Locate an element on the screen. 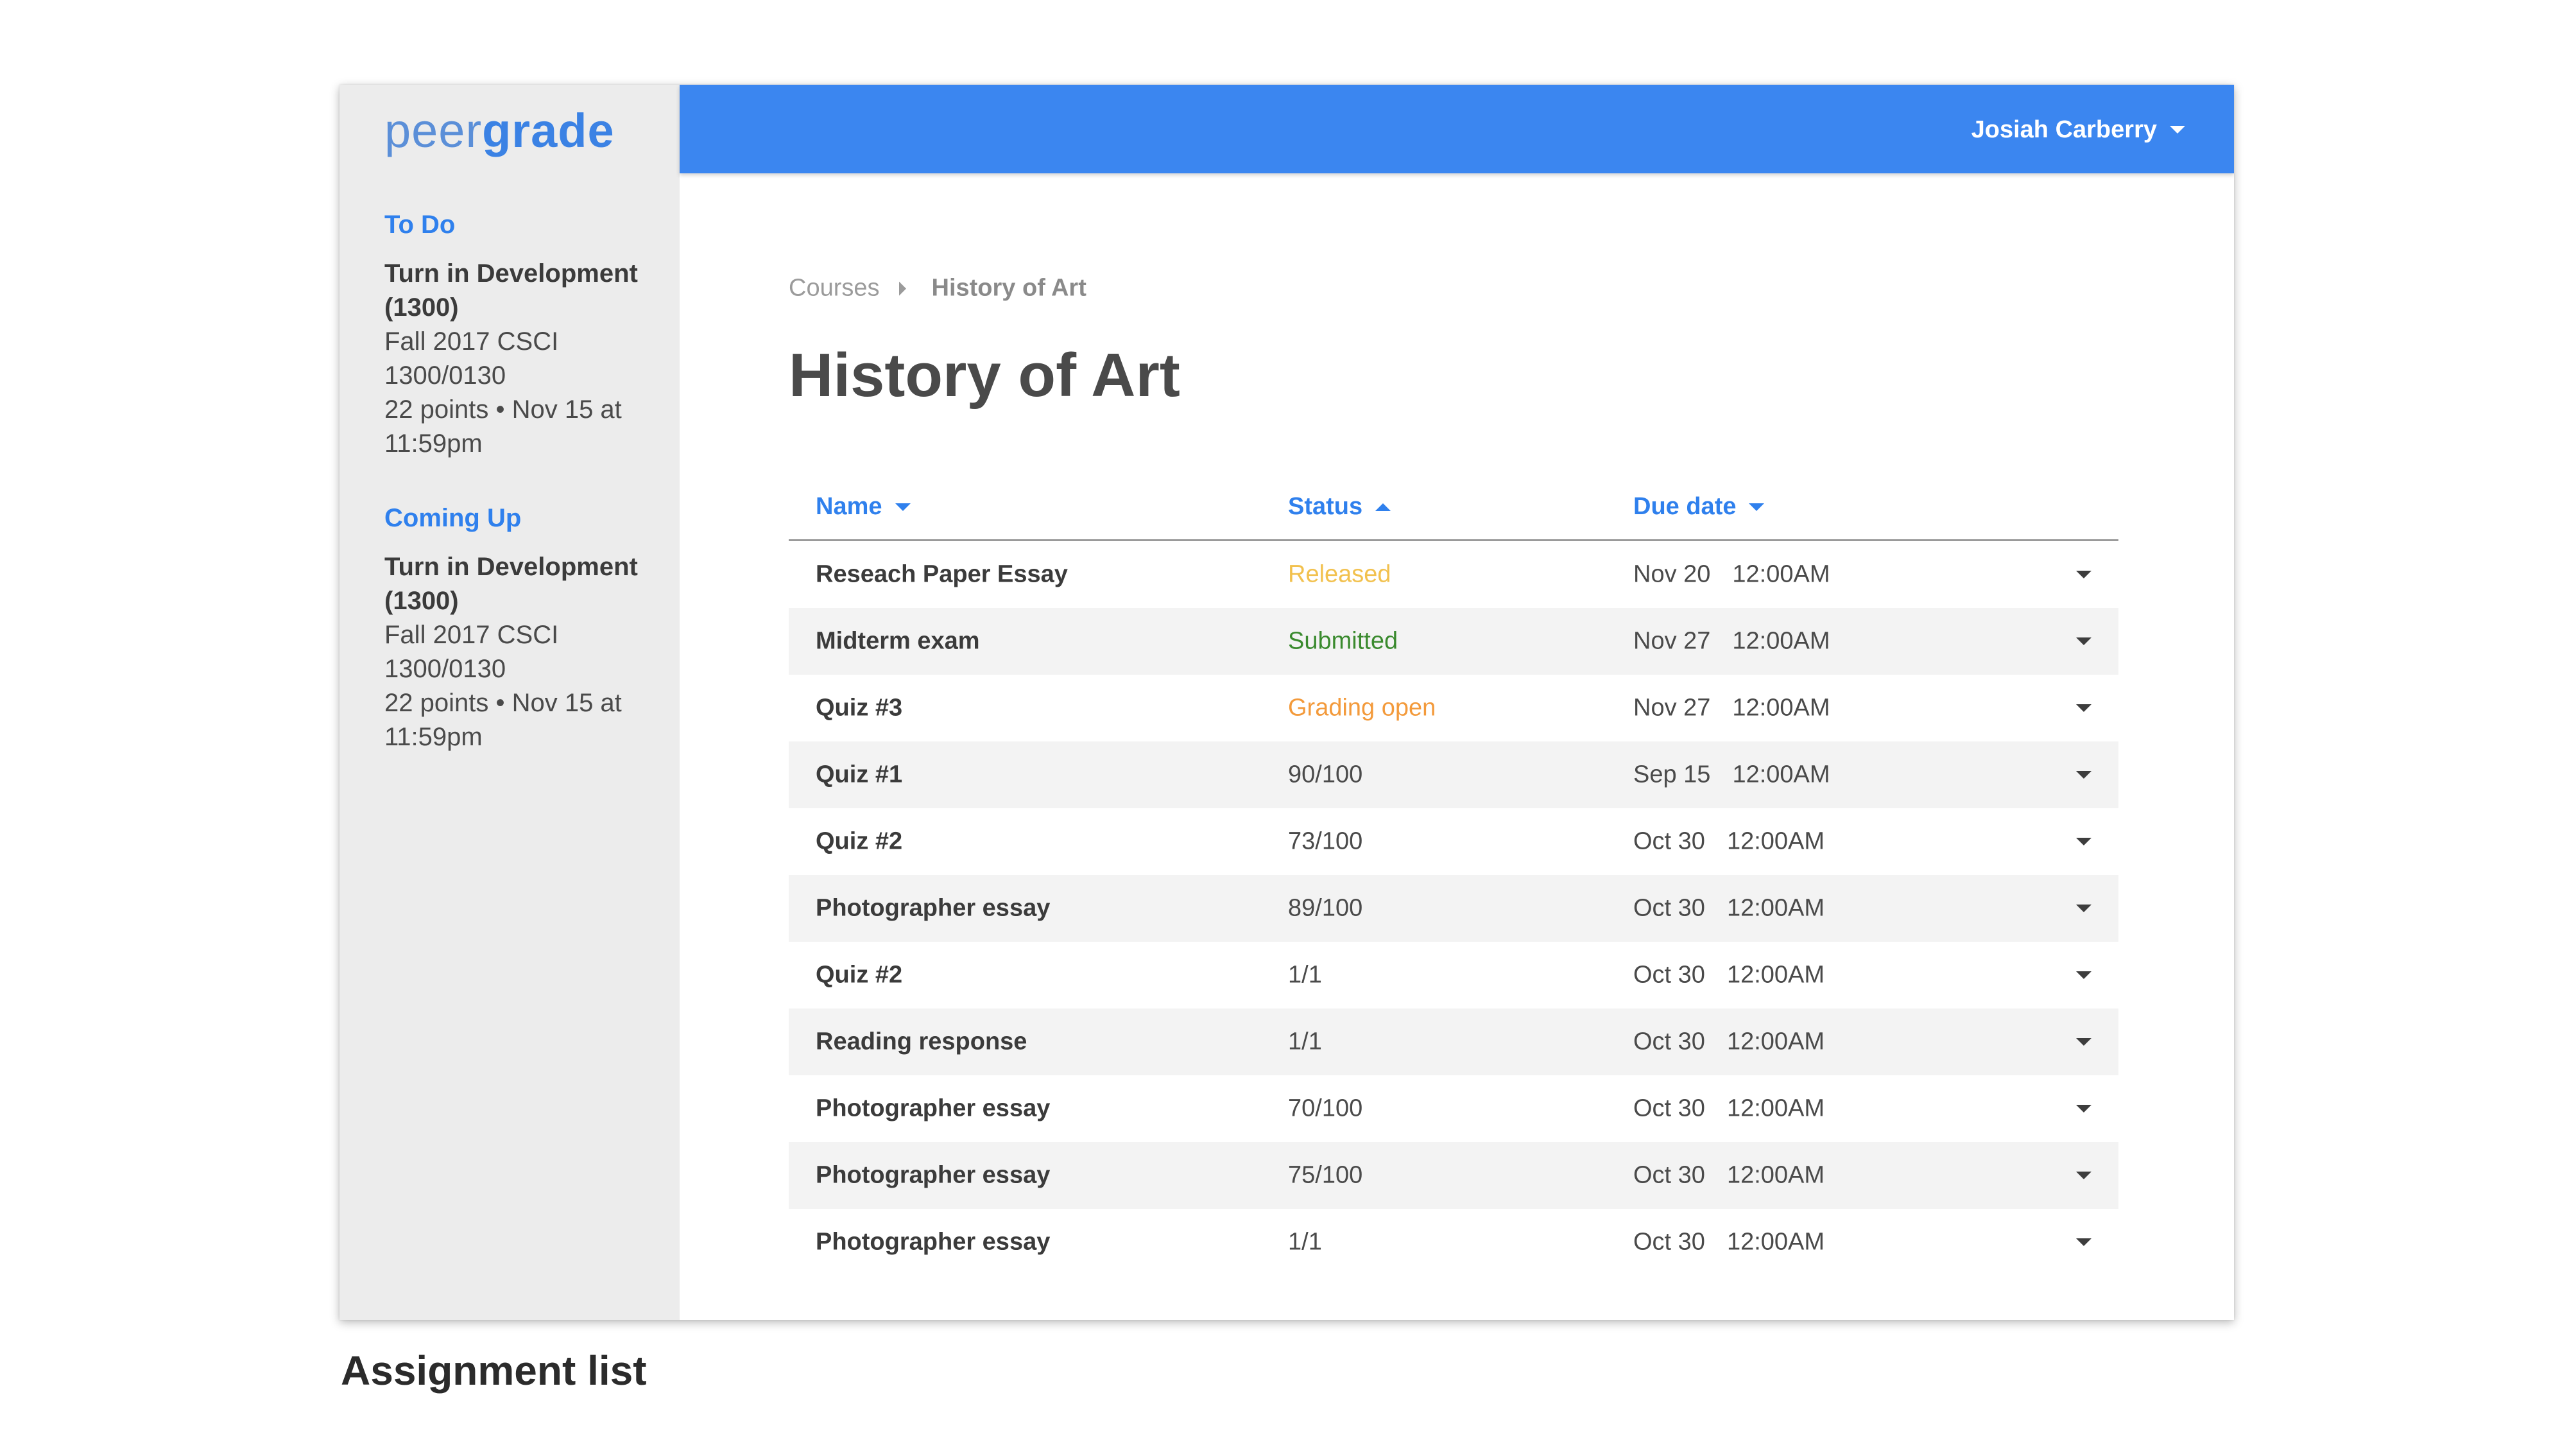 This screenshot has height=1429, width=2576. table-row: Quiz #1 90/100 Sep 15 12:00AM is located at coordinates (1453, 775).